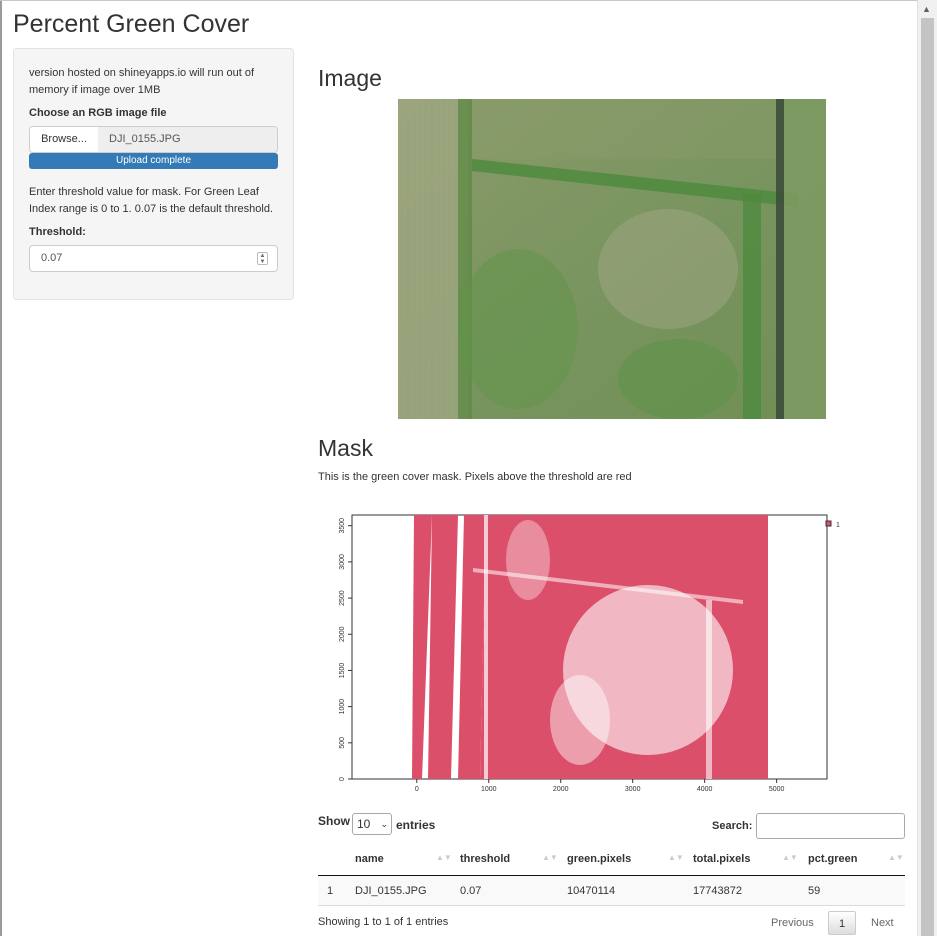 Image resolution: width=937 pixels, height=936 pixels. Describe the element at coordinates (372, 824) in the screenshot. I see `page-length-select: 10 ⌄` at that location.